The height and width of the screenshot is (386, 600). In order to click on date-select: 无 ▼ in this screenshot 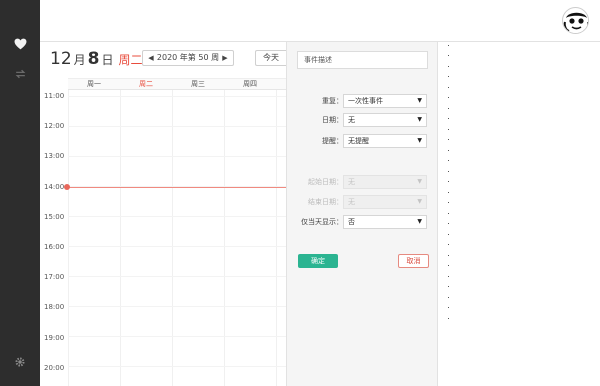, I will do `click(385, 120)`.